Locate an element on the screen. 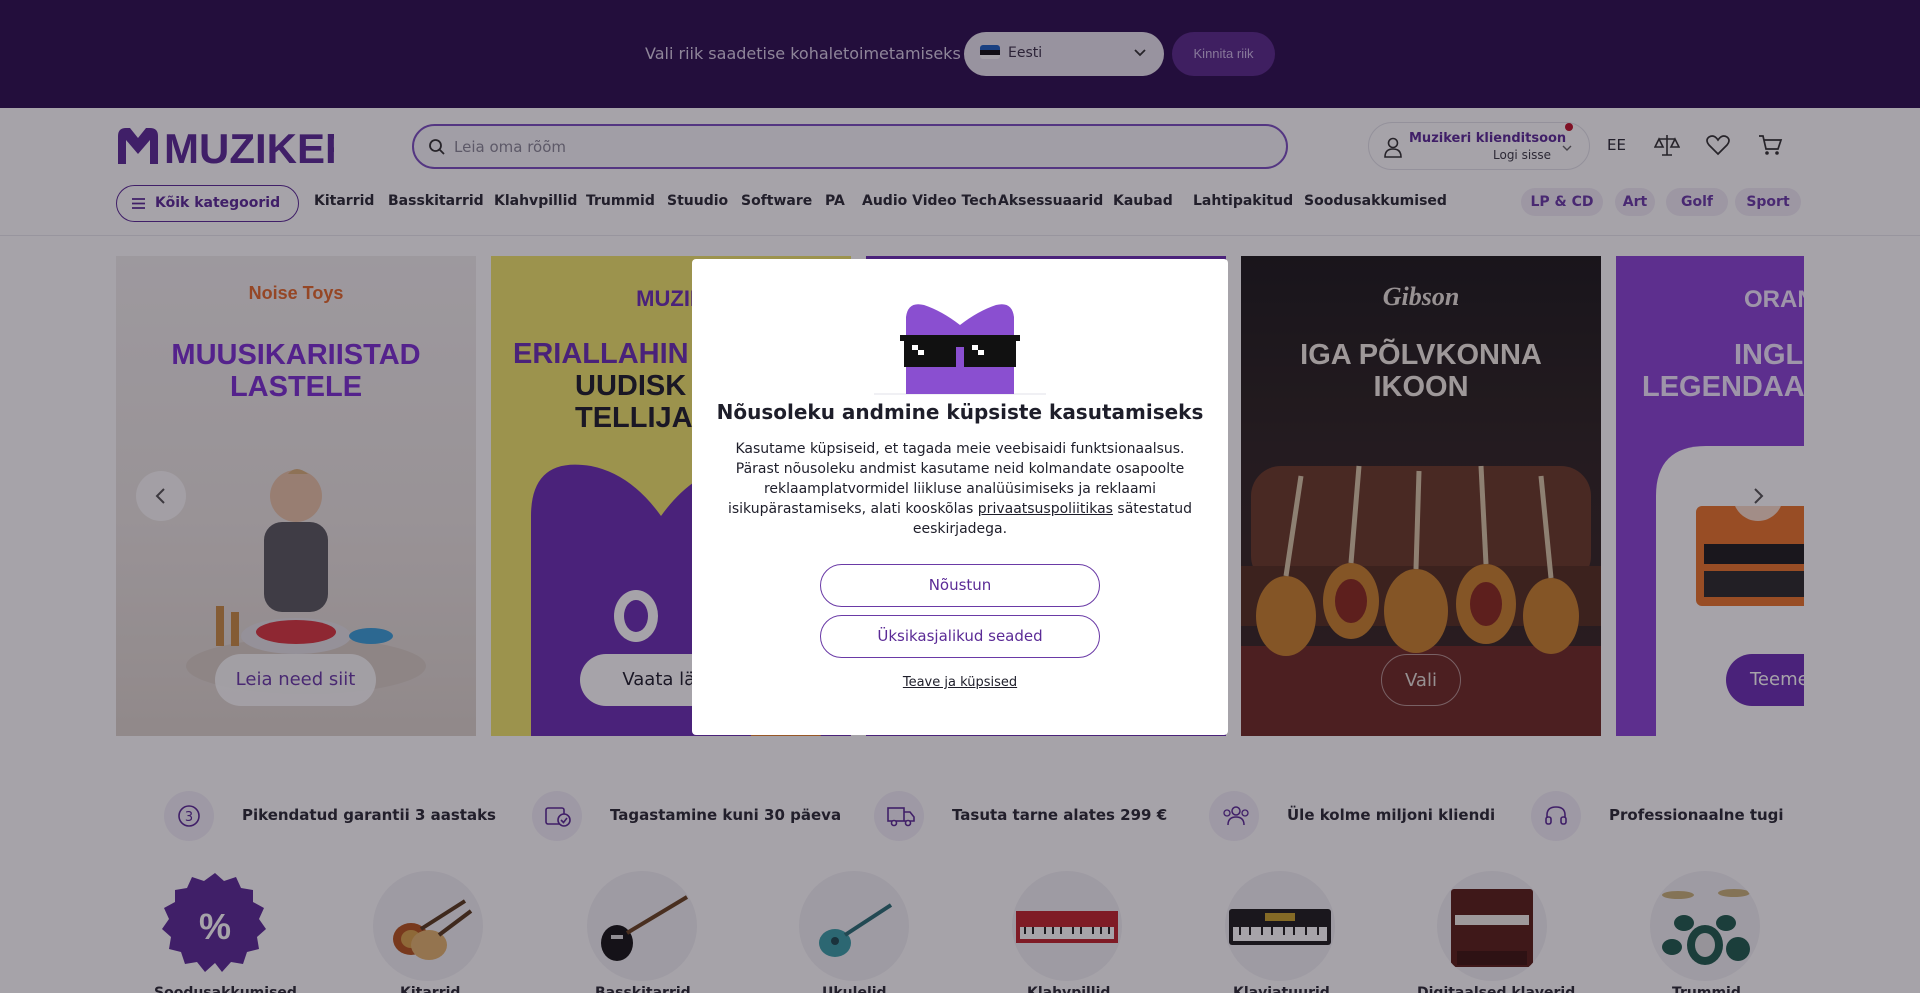 Image resolution: width=1920 pixels, height=993 pixels. cookie-info-link: Teave ja küpsised is located at coordinates (960, 682).